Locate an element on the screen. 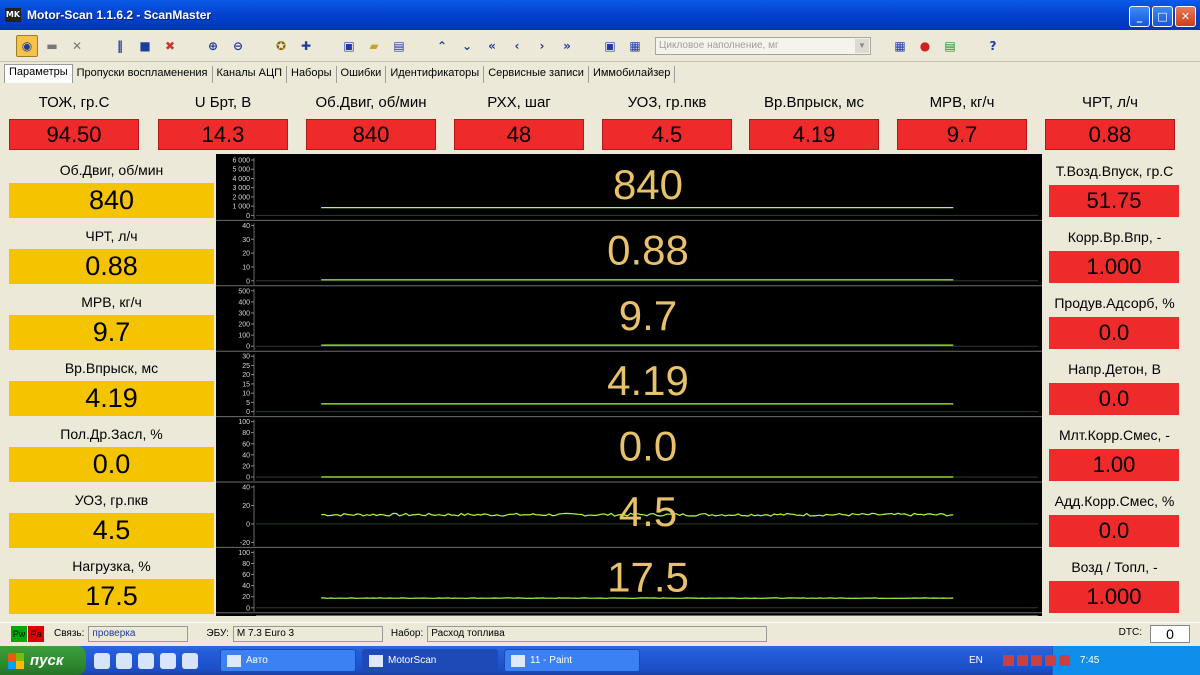 This screenshot has width=1200, height=675. close-button: ✕ is located at coordinates (1185, 16).